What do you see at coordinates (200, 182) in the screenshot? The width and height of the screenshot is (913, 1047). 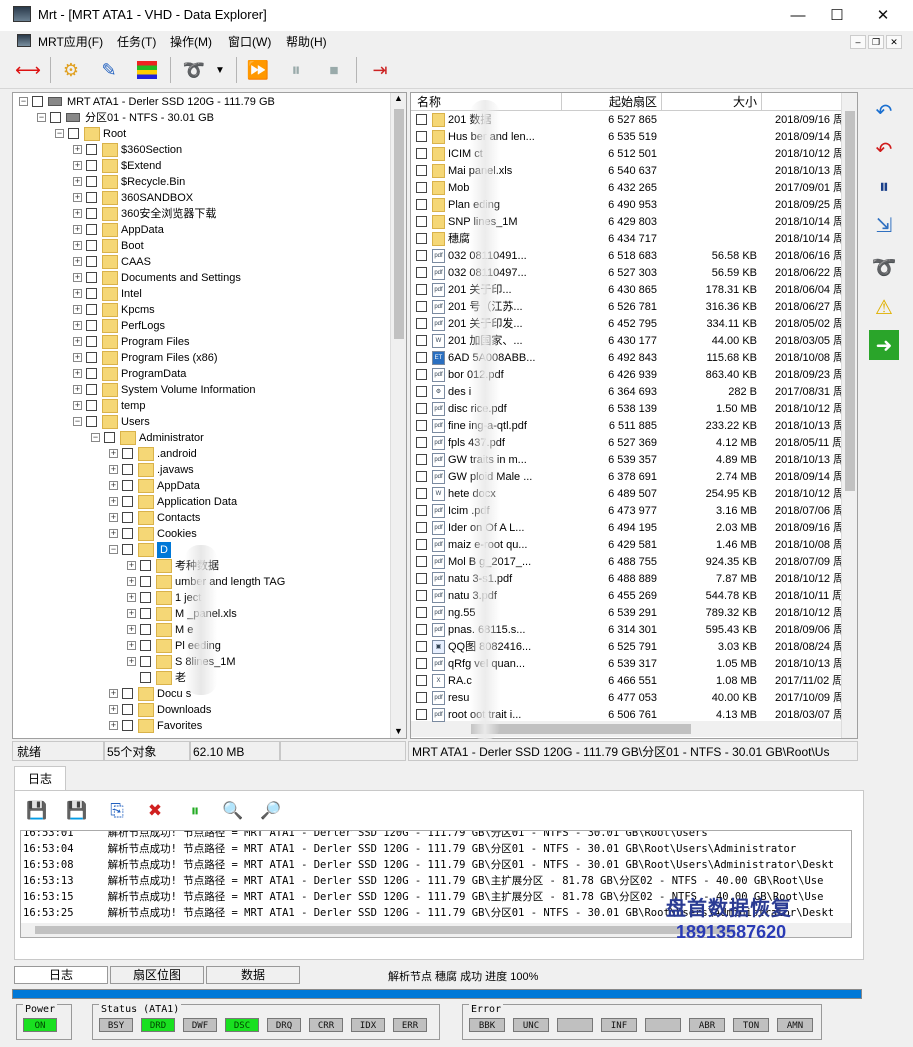 I see `tree-node: + $Recycle.Bin` at bounding box center [200, 182].